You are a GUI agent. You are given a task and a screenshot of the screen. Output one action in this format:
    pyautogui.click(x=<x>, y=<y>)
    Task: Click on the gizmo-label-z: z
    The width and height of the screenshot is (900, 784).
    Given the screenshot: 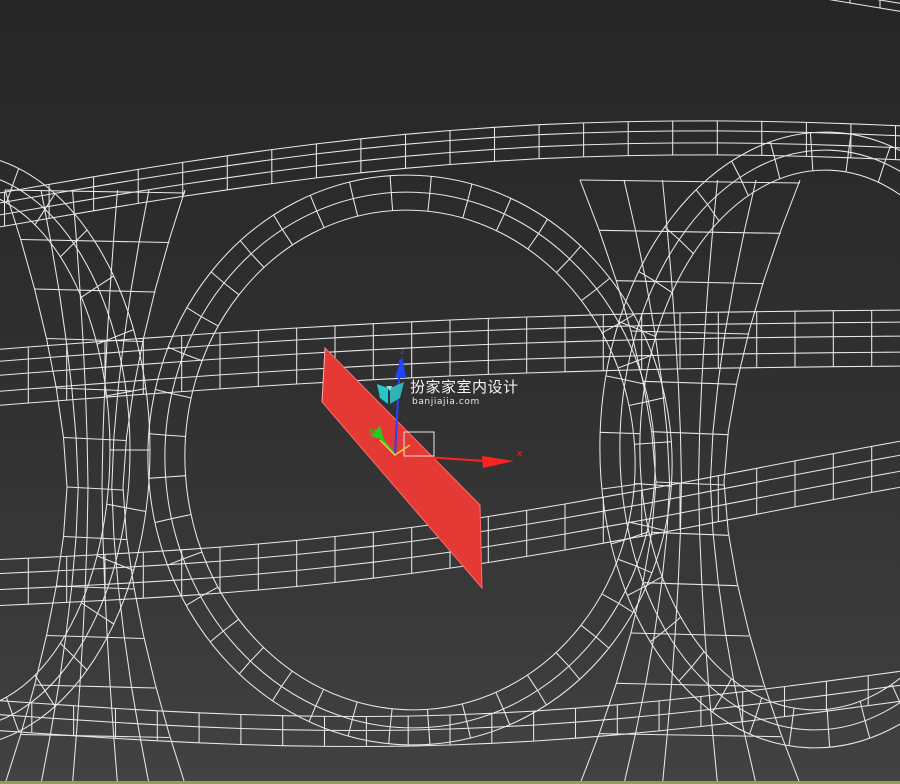 What is the action you would take?
    pyautogui.click(x=402, y=352)
    